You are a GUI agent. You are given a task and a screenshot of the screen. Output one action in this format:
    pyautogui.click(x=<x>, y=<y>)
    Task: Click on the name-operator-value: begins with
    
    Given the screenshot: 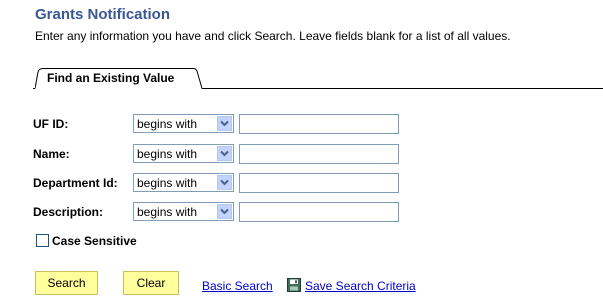 What is the action you would take?
    pyautogui.click(x=167, y=154)
    